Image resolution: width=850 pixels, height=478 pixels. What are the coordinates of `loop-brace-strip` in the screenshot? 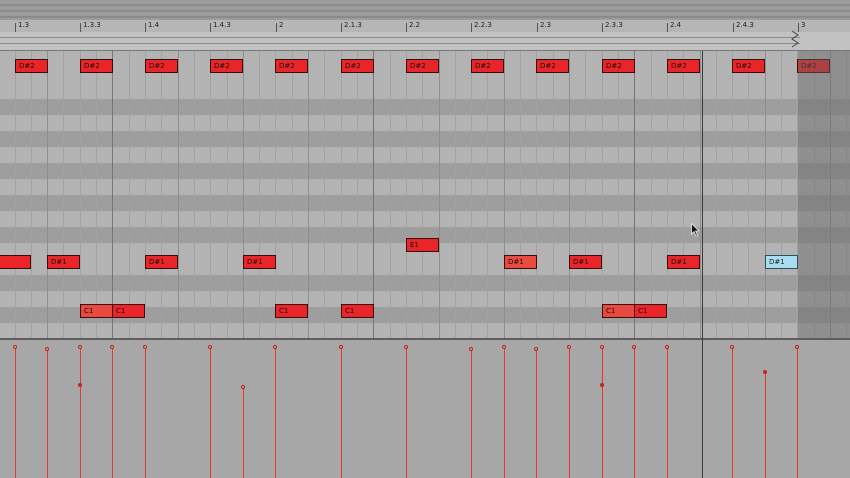 It's located at (425, 41).